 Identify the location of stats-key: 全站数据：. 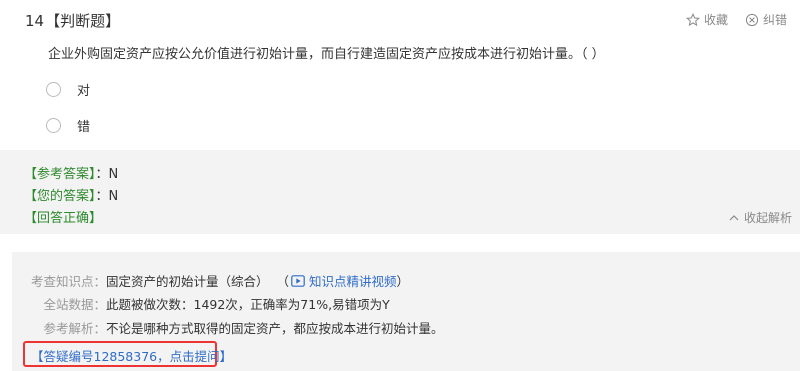
(74, 304).